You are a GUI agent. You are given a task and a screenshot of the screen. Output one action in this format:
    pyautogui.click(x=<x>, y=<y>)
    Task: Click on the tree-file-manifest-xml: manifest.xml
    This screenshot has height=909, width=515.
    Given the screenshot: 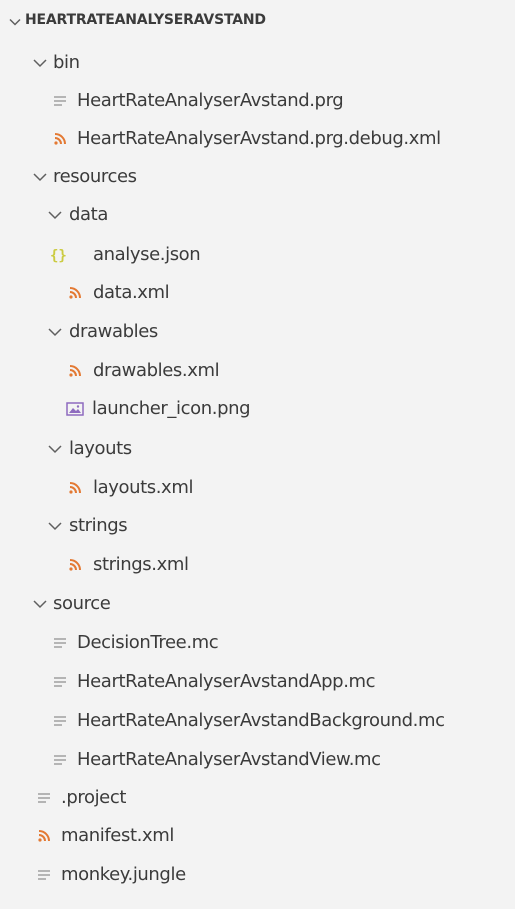 What is the action you would take?
    pyautogui.click(x=257, y=836)
    